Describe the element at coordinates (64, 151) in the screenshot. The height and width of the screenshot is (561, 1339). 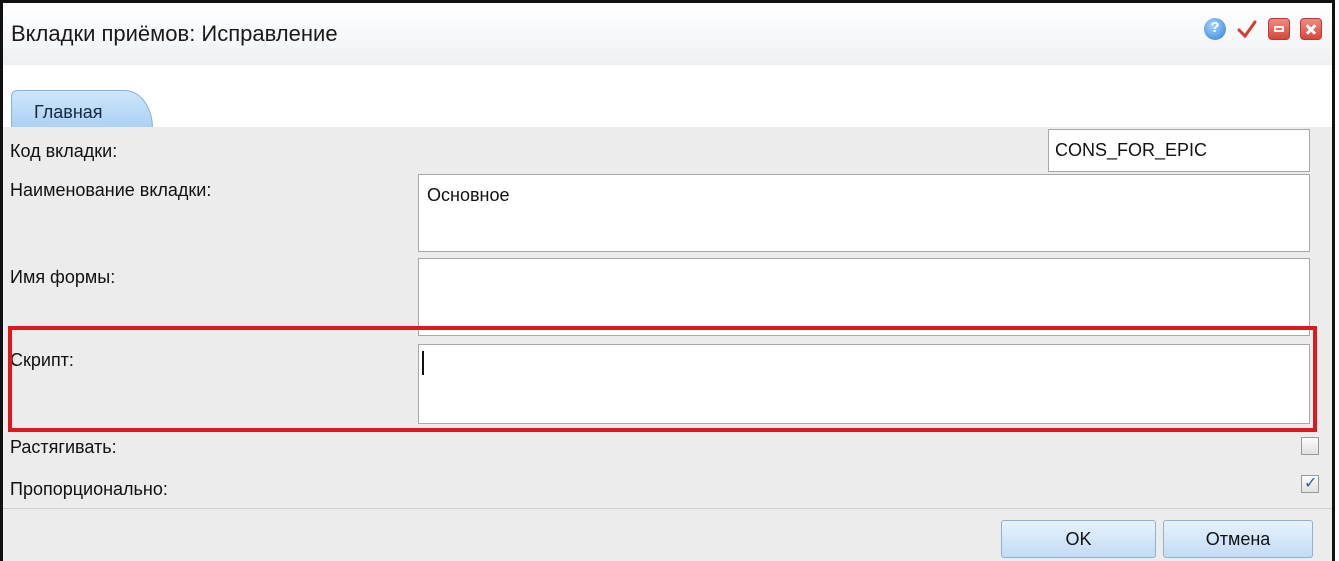
I see `tab-code-label: Код вкладки:` at that location.